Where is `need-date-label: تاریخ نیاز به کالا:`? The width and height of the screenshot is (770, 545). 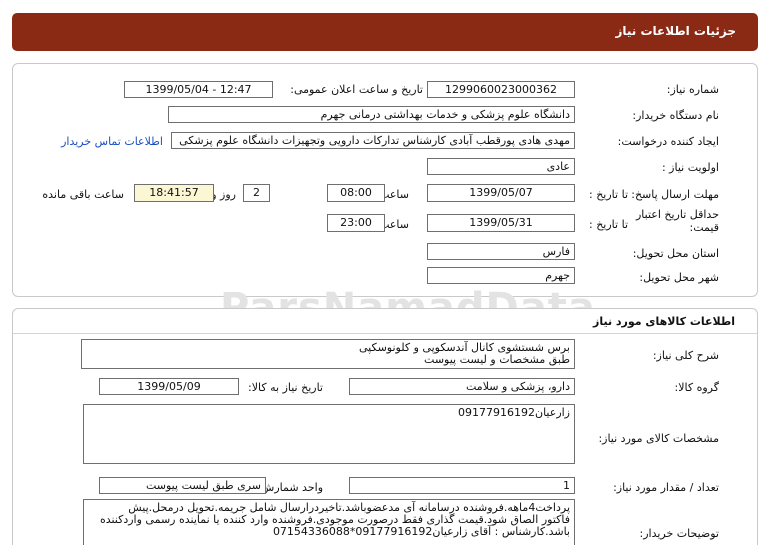
need-date-label: تاریخ نیاز به کالا: is located at coordinates (285, 387).